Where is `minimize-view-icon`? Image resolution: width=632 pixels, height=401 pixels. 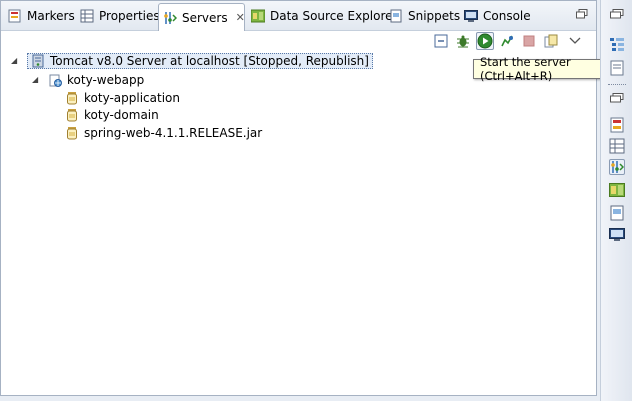 minimize-view-icon is located at coordinates (582, 13).